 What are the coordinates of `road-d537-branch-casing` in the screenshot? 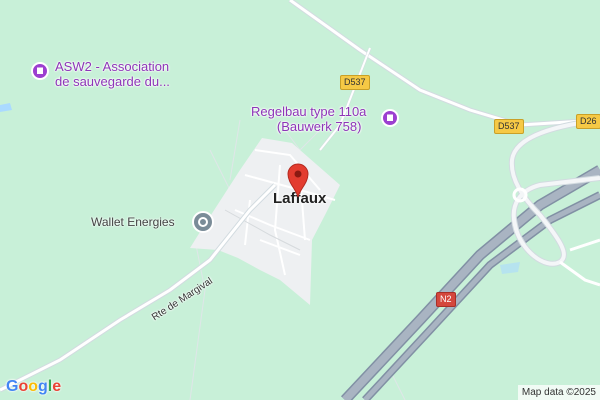 It's located at (345, 99).